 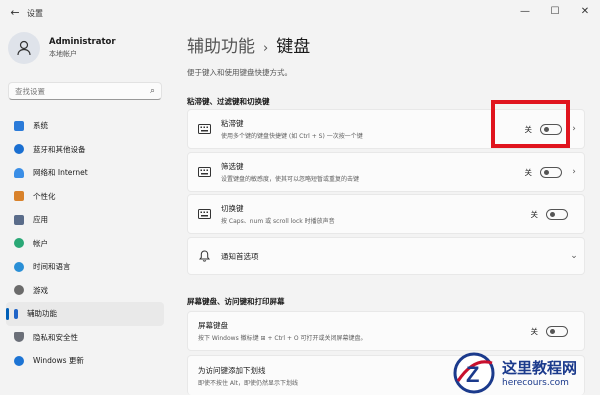 What do you see at coordinates (19, 149) in the screenshot?
I see `bluetooth-icon` at bounding box center [19, 149].